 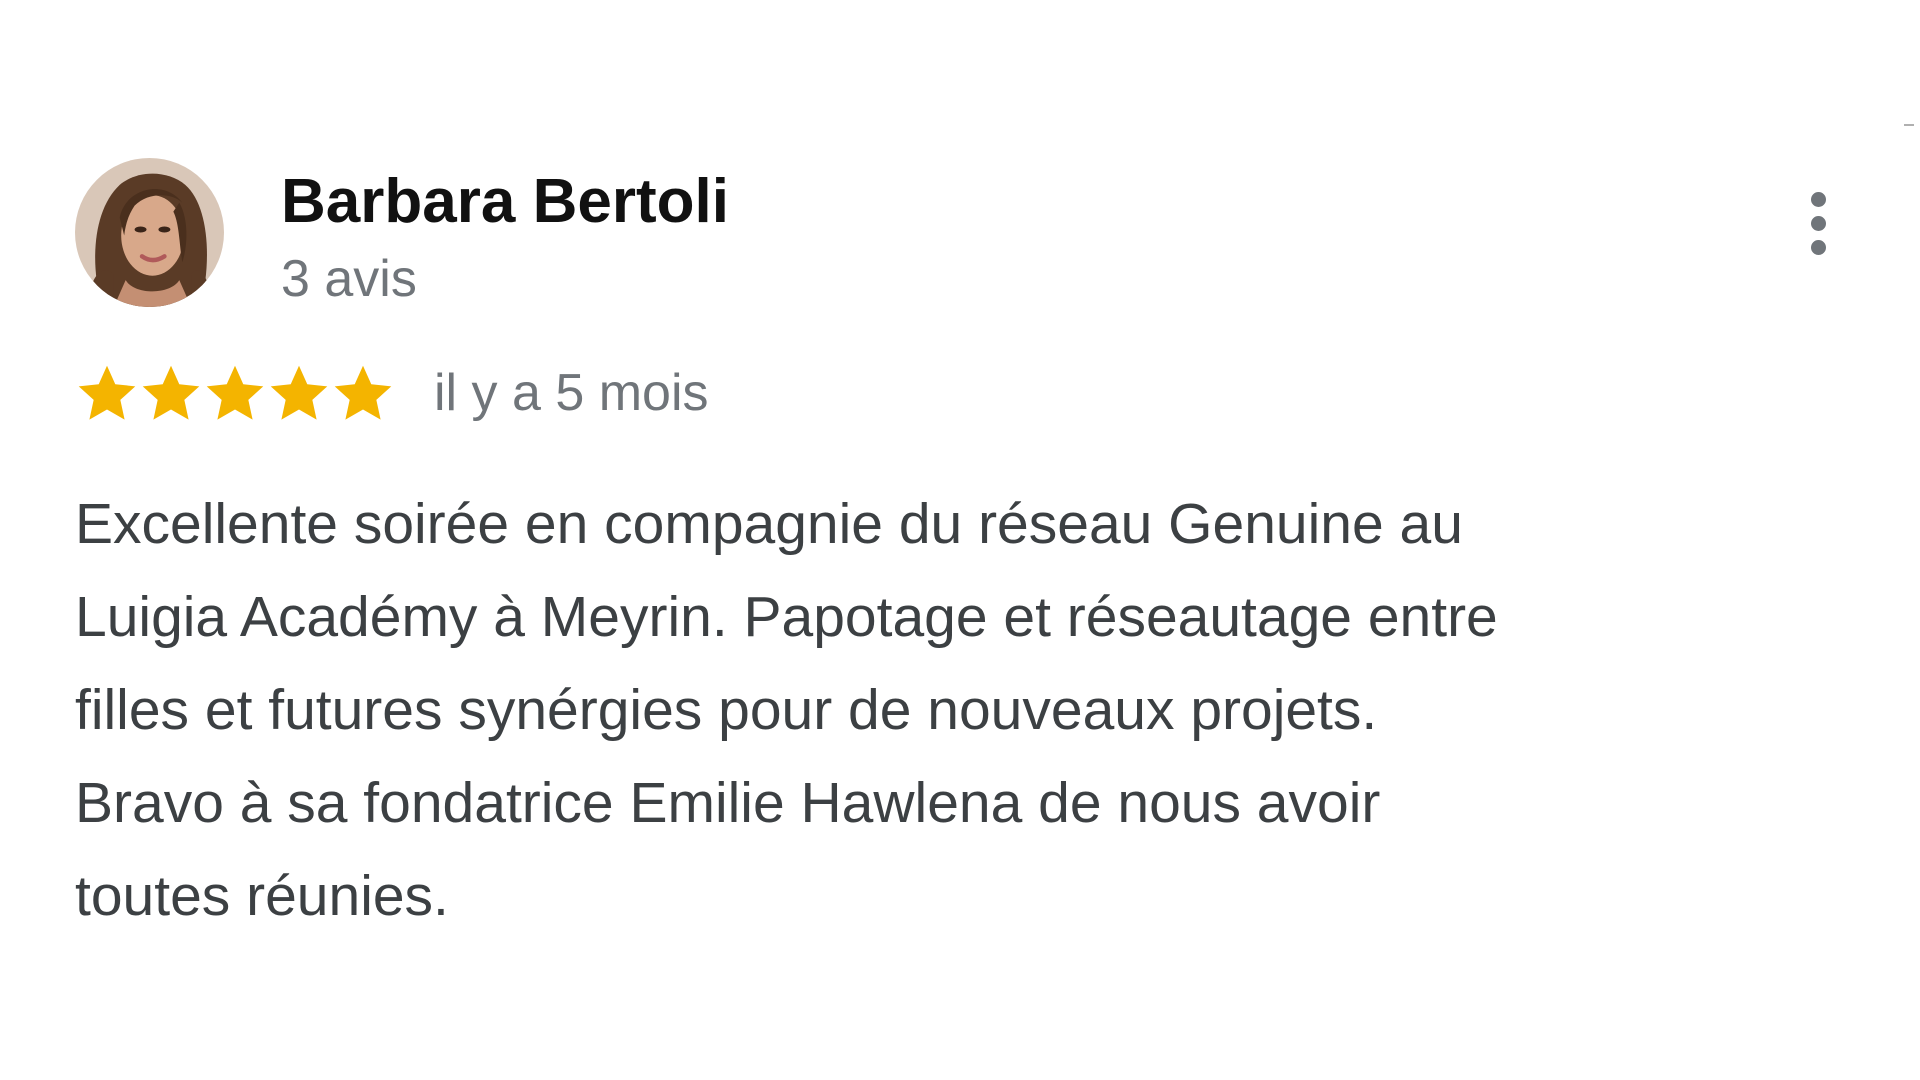 I want to click on review-text-line: toutes réunies., so click(x=262, y=896).